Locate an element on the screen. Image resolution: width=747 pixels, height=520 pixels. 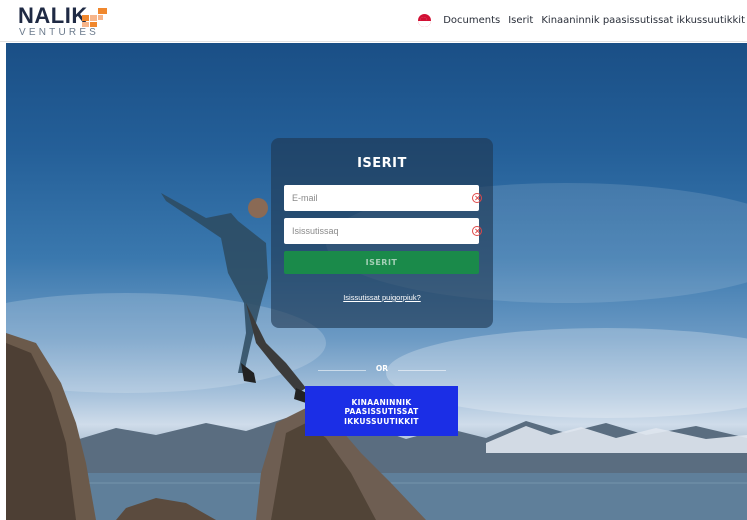
login-card: ISERIT ISERIT Isissutissat puigorpiuk? is located at coordinates (382, 233).